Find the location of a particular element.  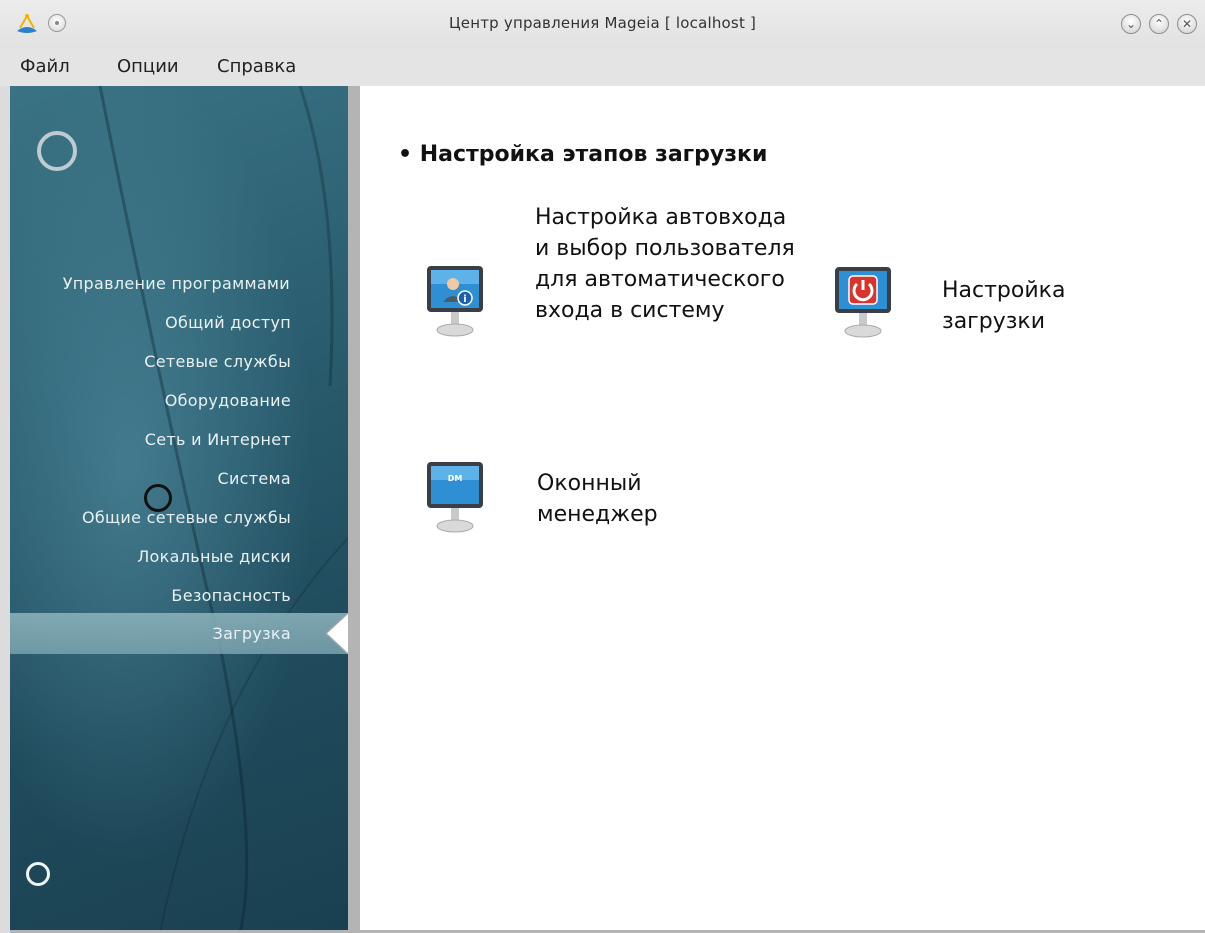

sidebar-item-network-internet: Сеть и Интернет is located at coordinates (218, 439).